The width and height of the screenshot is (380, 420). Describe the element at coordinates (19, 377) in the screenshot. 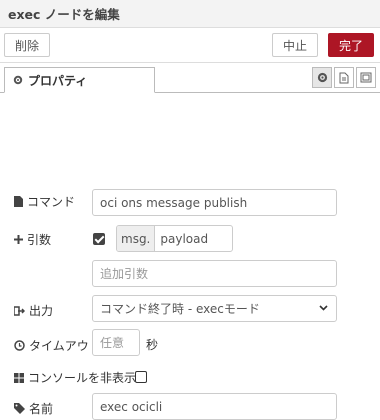

I see `windows-icon` at that location.